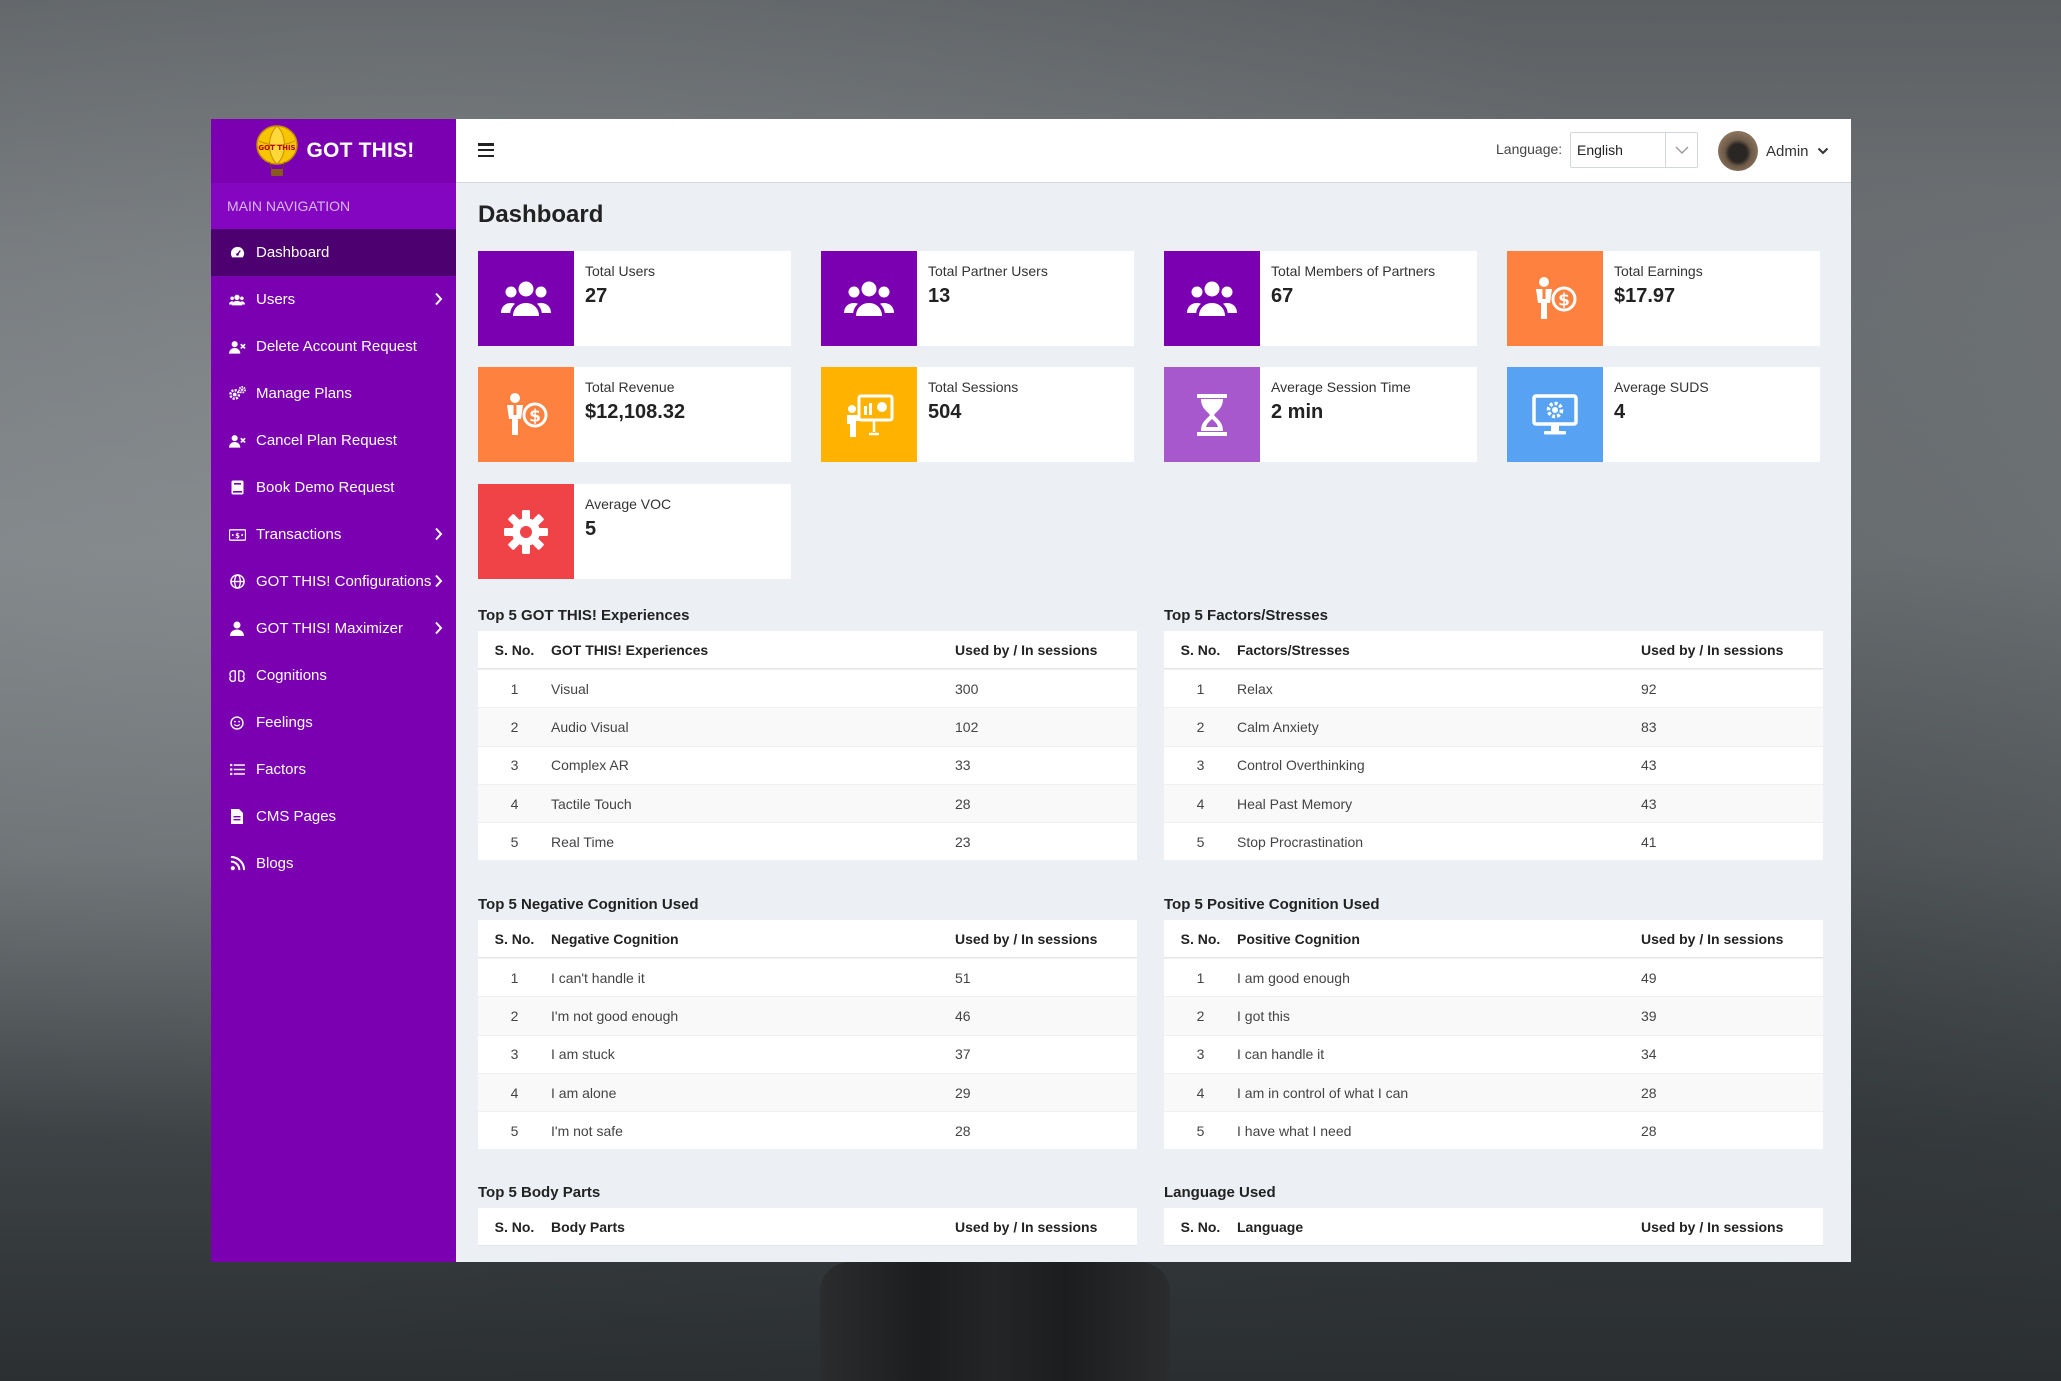 This screenshot has width=2061, height=1381. Describe the element at coordinates (333, 252) in the screenshot. I see `sidebar-item-dashboard: Dashboard` at that location.